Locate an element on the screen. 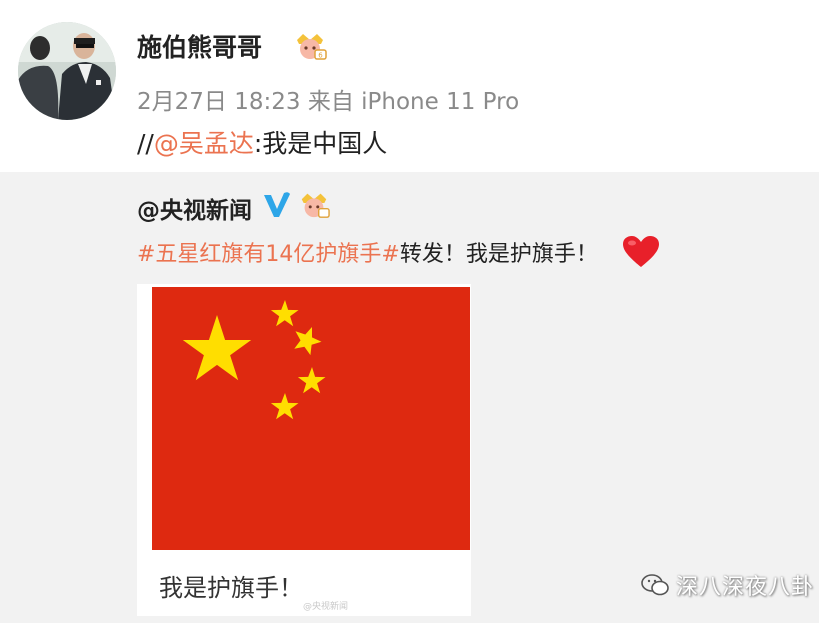 Image resolution: width=819 pixels, height=623 pixels. post-meta: 2月27日 18:23 来自 iPhone 11 Pro is located at coordinates (328, 99).